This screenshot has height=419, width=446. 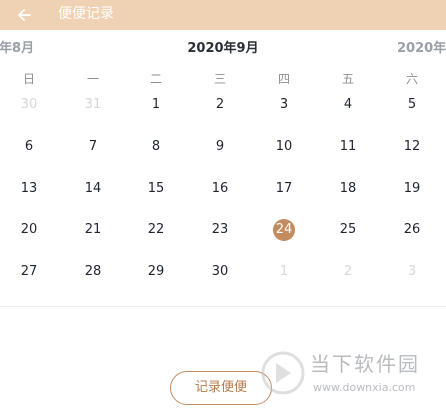 What do you see at coordinates (93, 189) in the screenshot?
I see `calendar-day: 14` at bounding box center [93, 189].